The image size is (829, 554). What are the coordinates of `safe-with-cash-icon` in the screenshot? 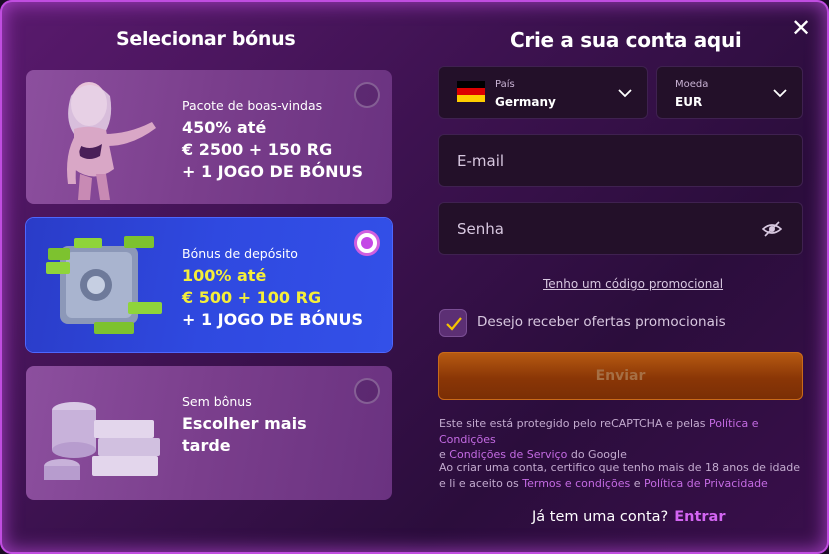 It's located at (104, 285).